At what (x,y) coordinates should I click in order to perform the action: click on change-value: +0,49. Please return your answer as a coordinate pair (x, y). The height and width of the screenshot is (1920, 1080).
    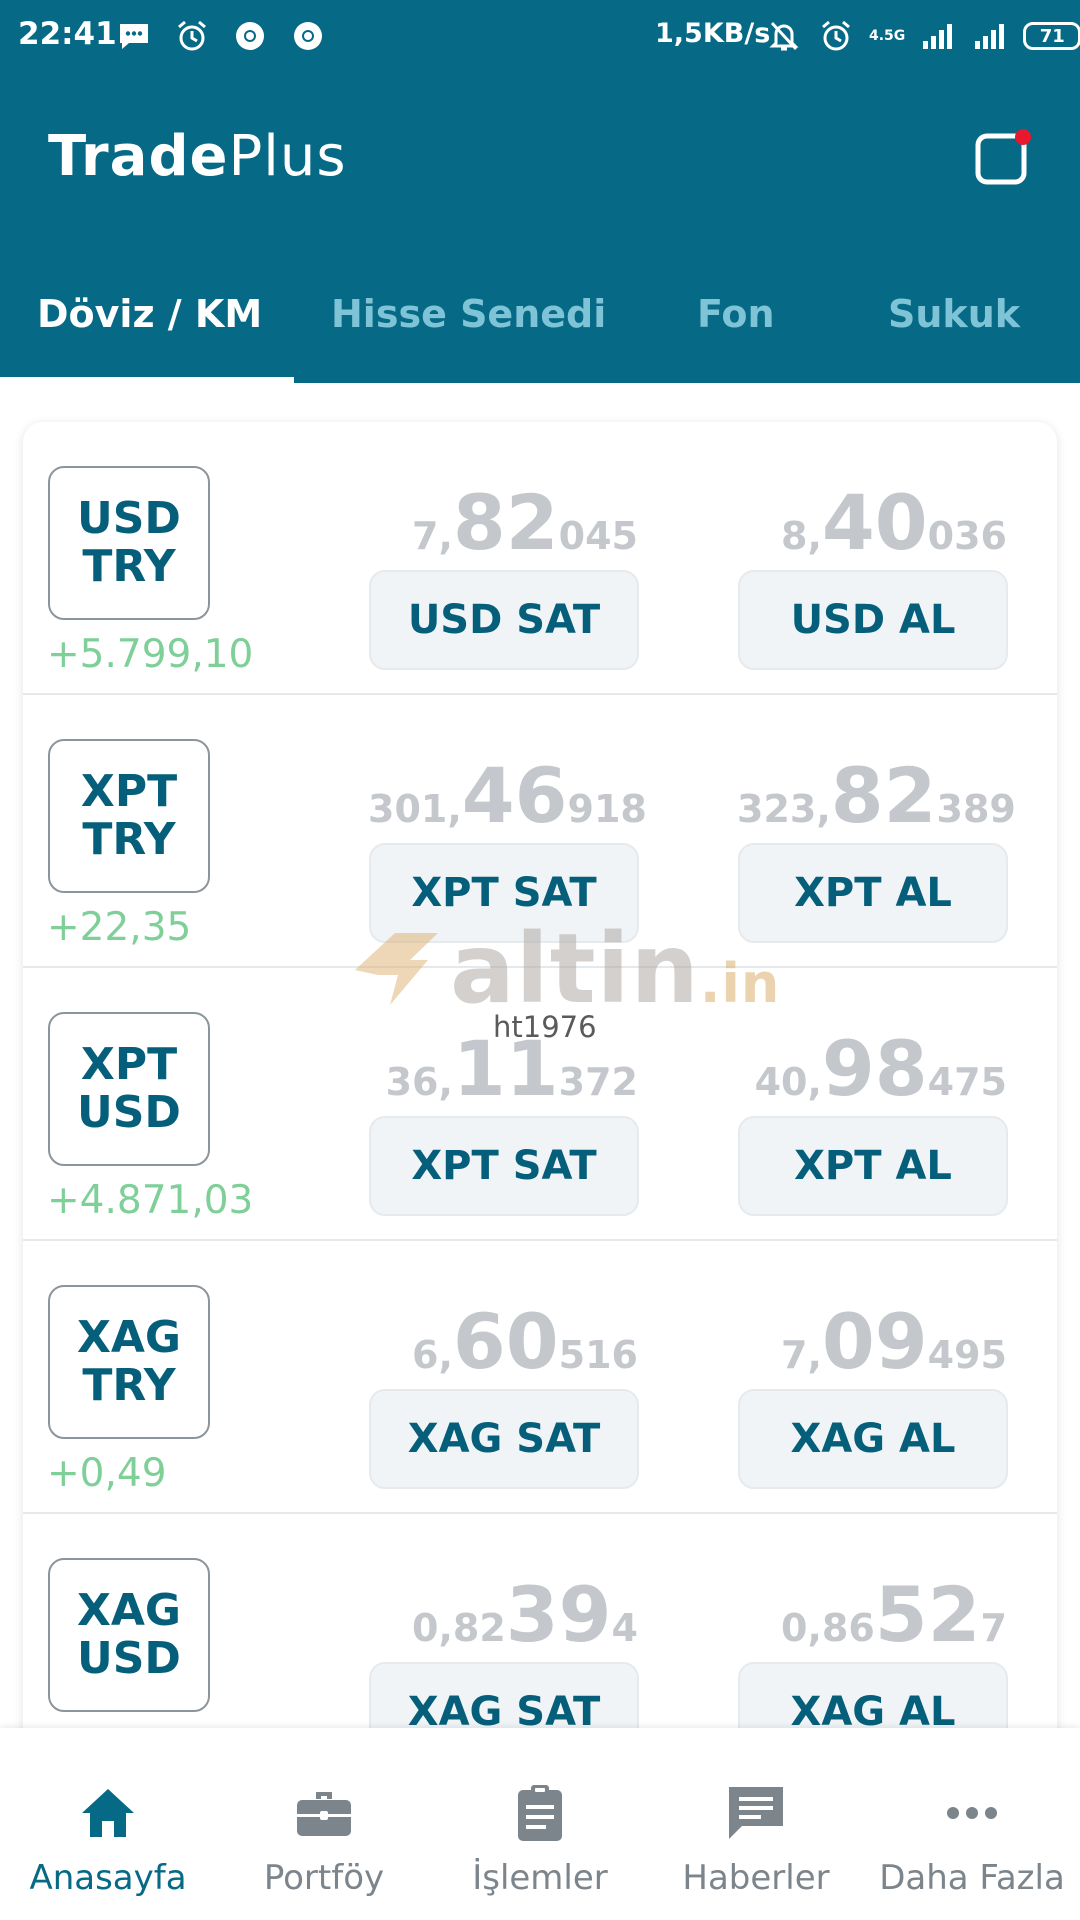
    Looking at the image, I should click on (107, 1473).